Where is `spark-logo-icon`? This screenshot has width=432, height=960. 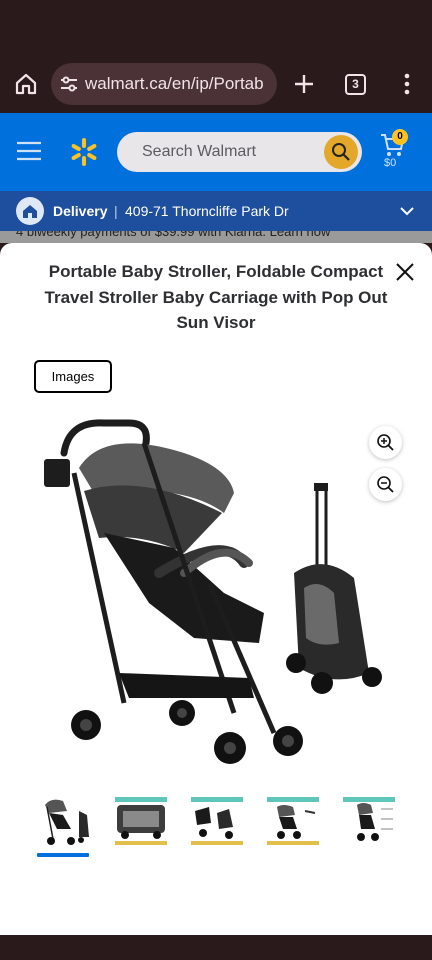 spark-logo-icon is located at coordinates (84, 152).